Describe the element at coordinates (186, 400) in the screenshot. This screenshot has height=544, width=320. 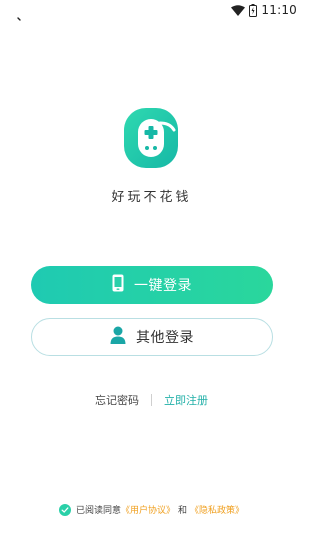
I see `register-link: 立即注册` at that location.